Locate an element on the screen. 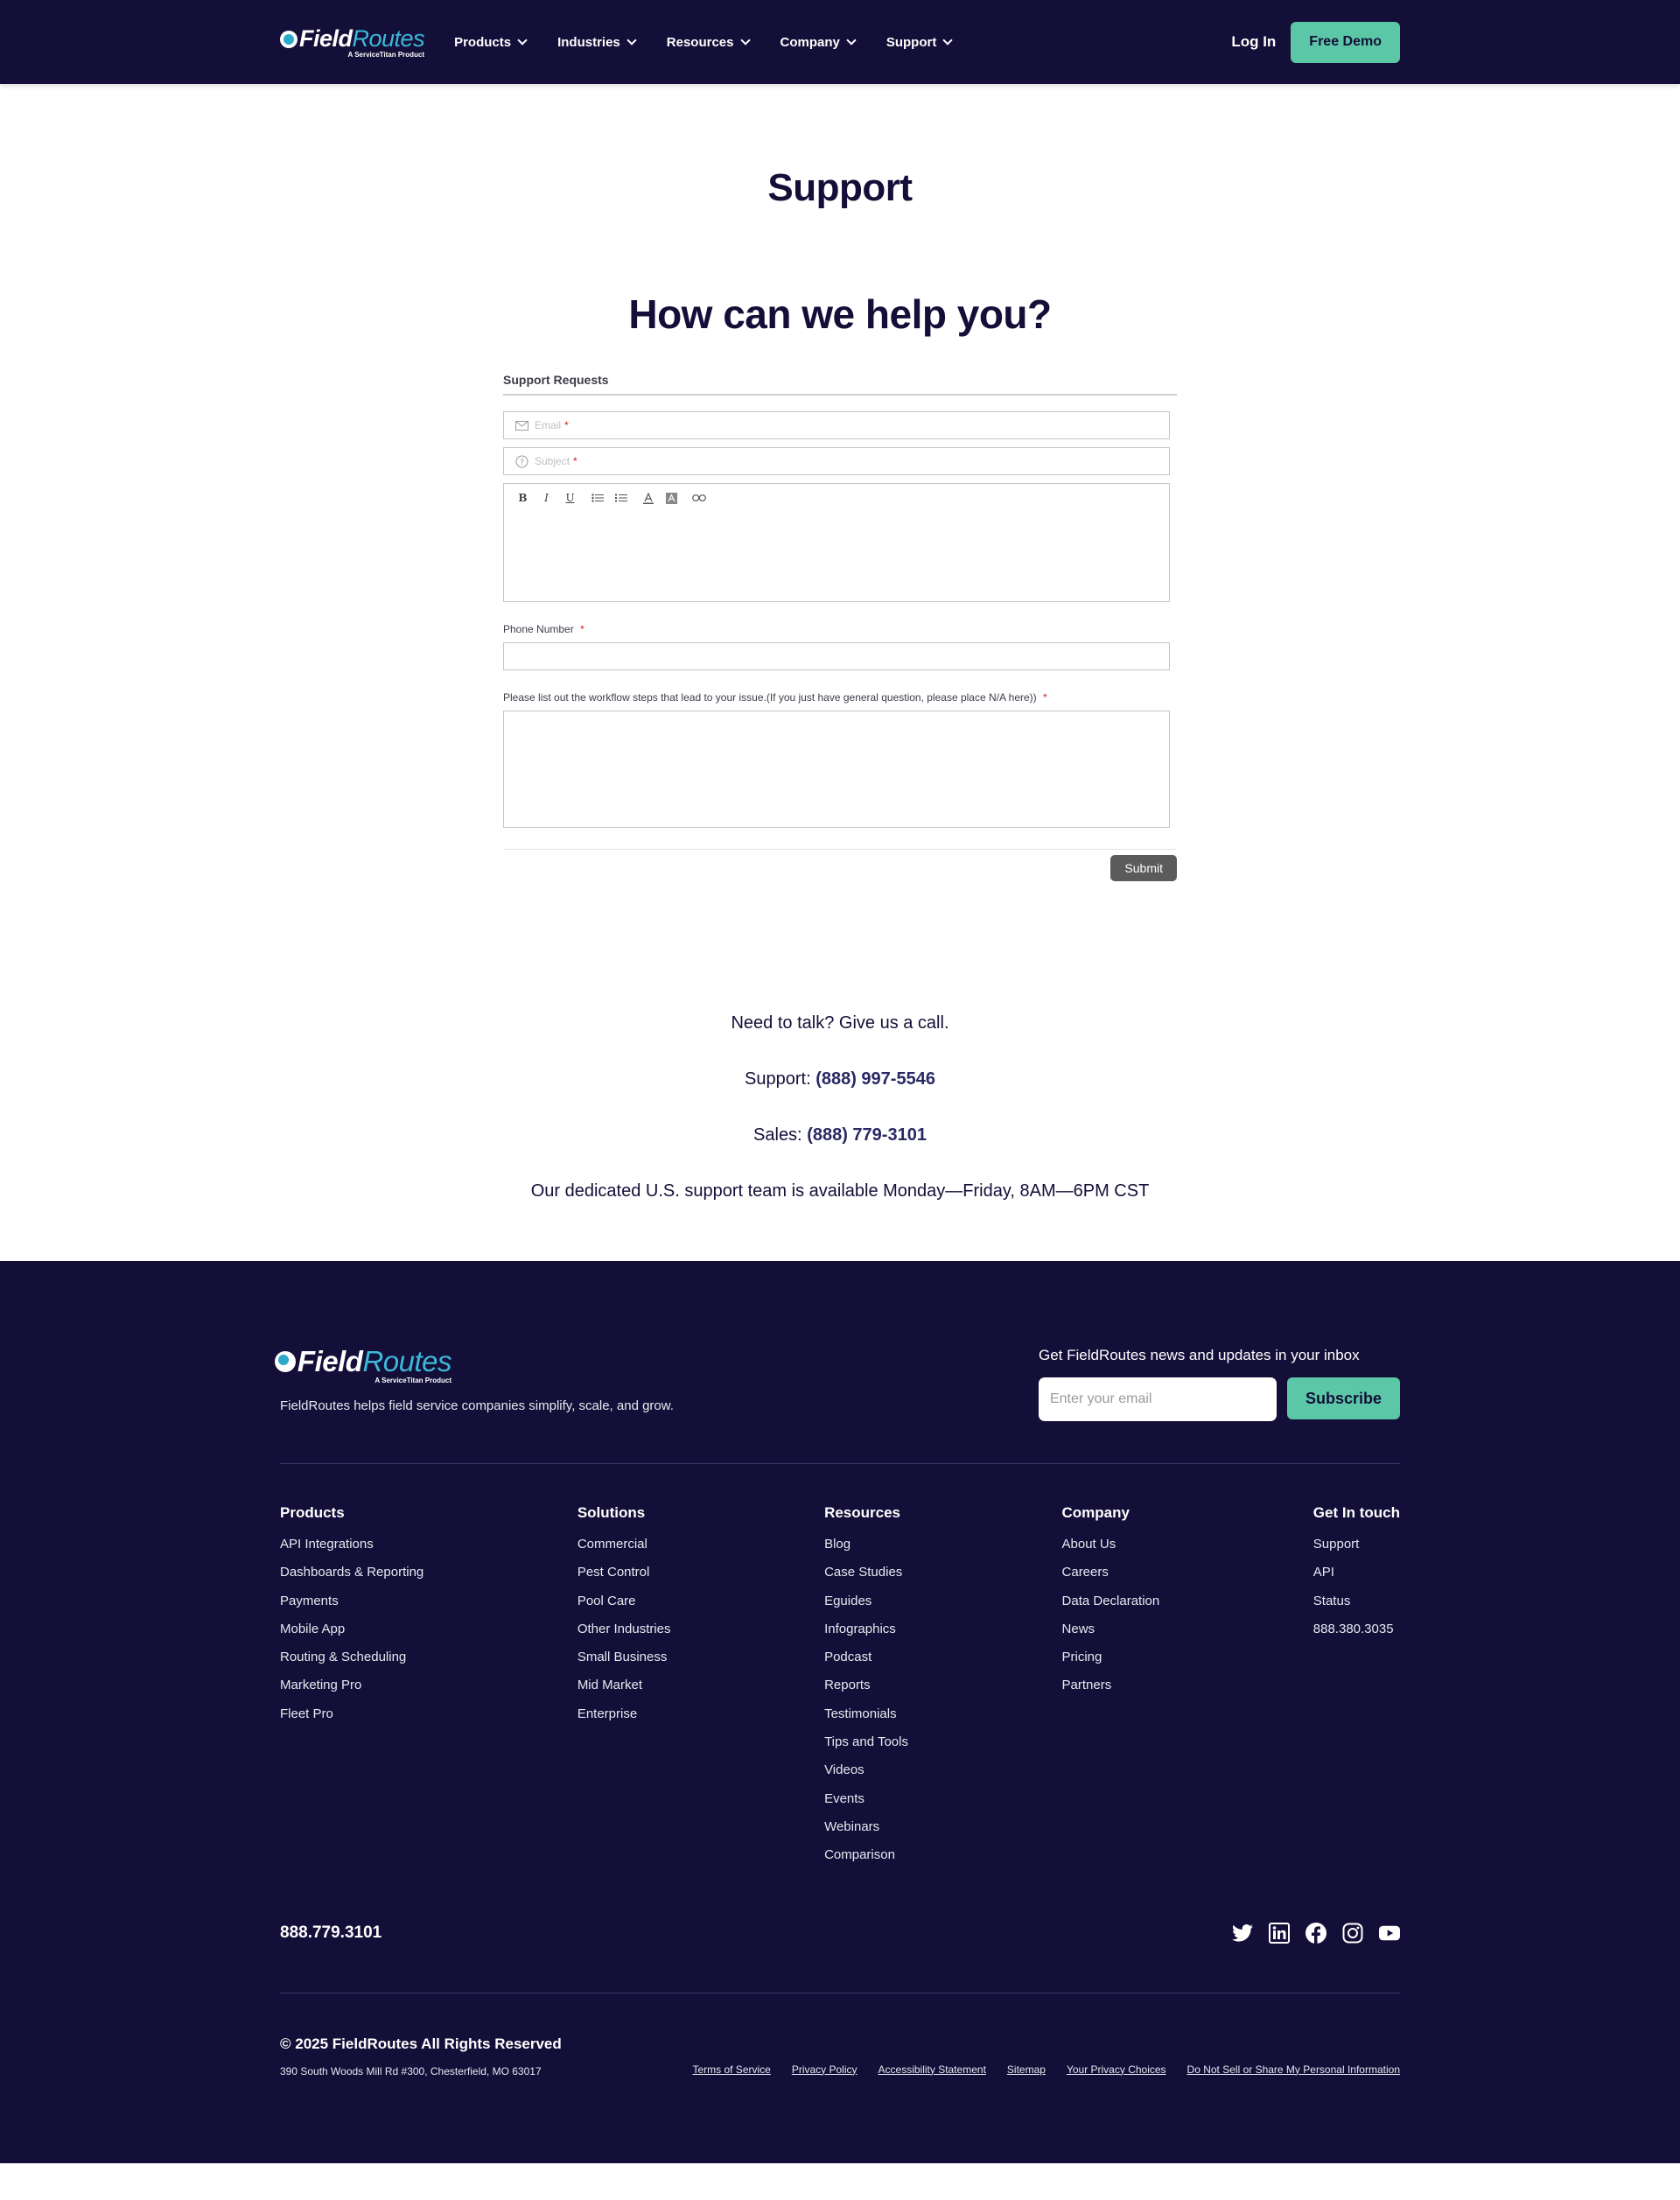  footer-link: Tips and Tools is located at coordinates (866, 1742).